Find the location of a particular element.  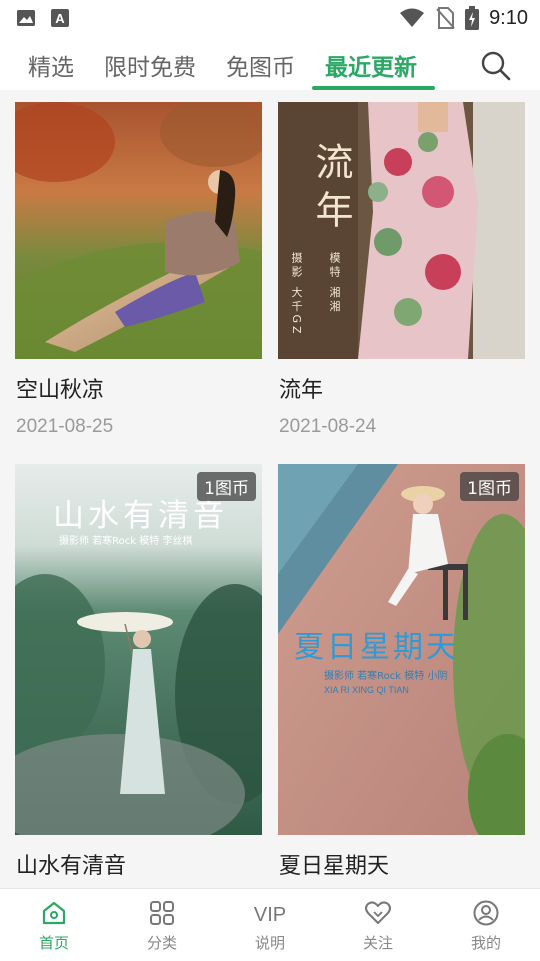

cover-subtitle: XIA RI XING QI TIAN is located at coordinates (366, 690).